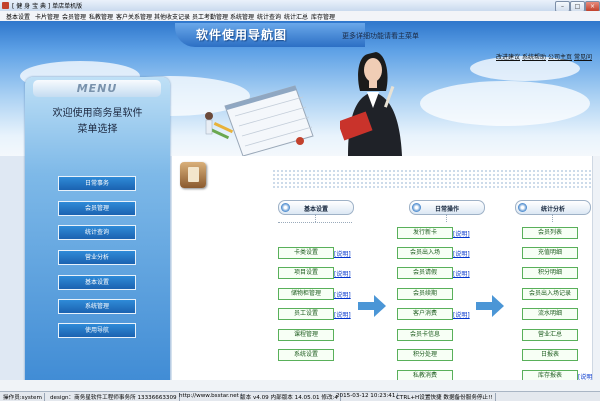 This screenshot has width=600, height=401. What do you see at coordinates (306, 253) in the screenshot?
I see `btn-card-type-settings: 卡类设置` at bounding box center [306, 253].